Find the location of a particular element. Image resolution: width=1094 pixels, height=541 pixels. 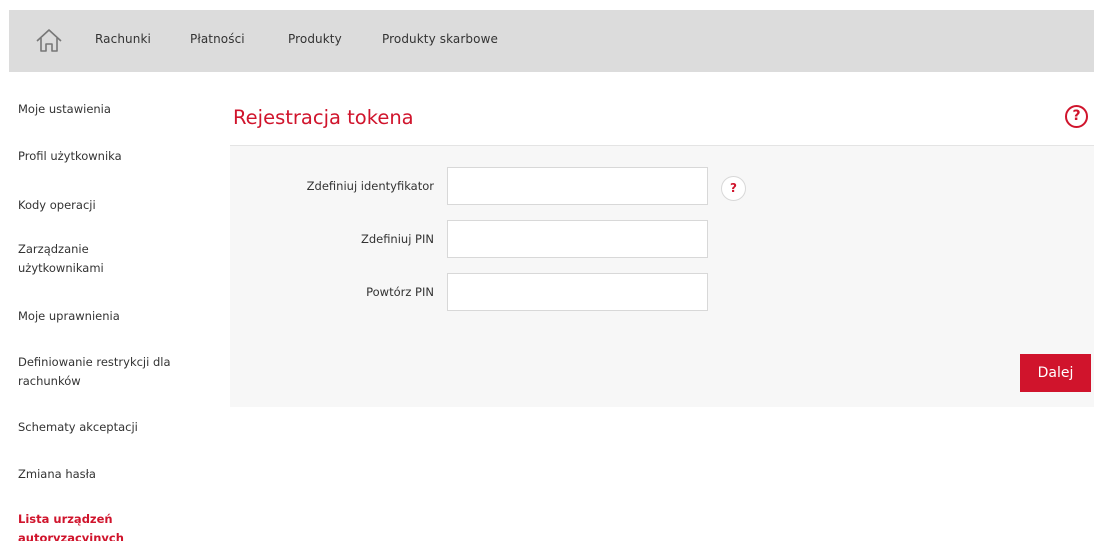

sidebar-item-kody-operacji: Kody operacji is located at coordinates (108, 205).